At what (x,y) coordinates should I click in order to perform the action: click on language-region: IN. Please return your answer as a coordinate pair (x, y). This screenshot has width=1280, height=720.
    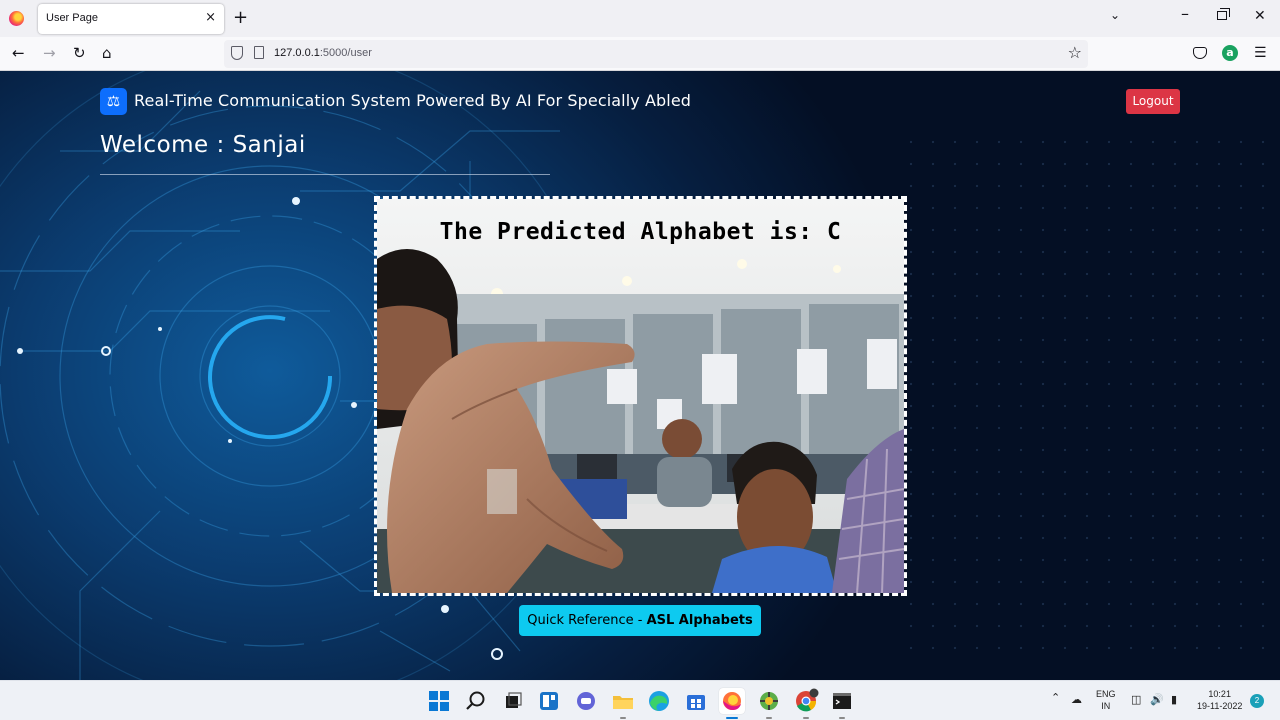
    Looking at the image, I should click on (1106, 706).